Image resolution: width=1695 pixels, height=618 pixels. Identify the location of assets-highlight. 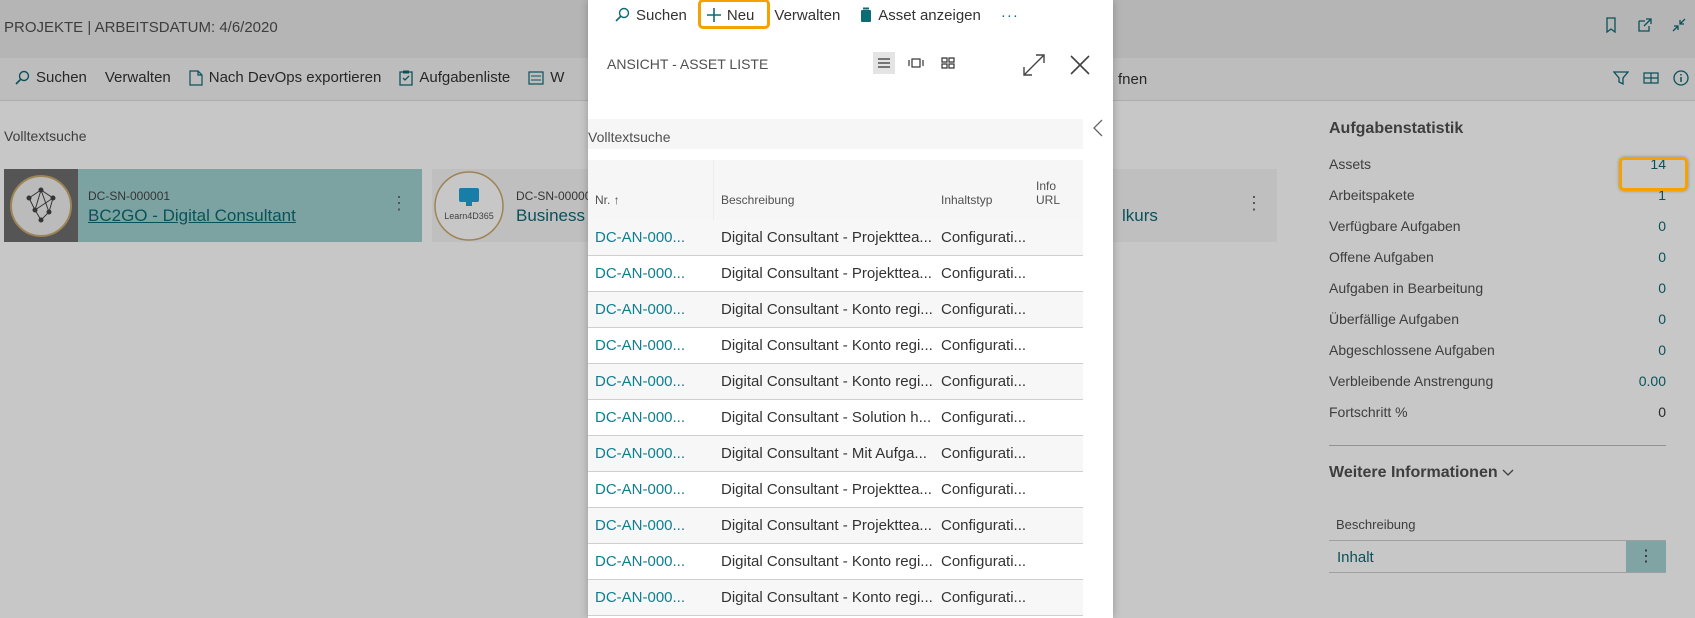
(1653, 174).